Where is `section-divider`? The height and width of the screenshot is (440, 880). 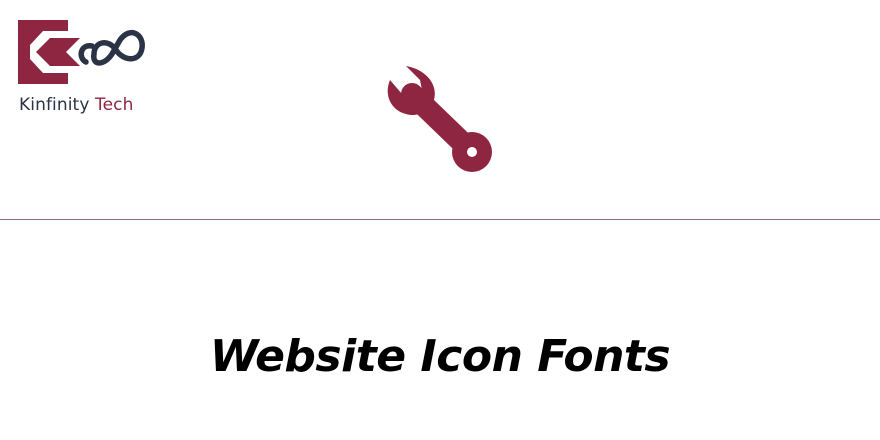 section-divider is located at coordinates (440, 219).